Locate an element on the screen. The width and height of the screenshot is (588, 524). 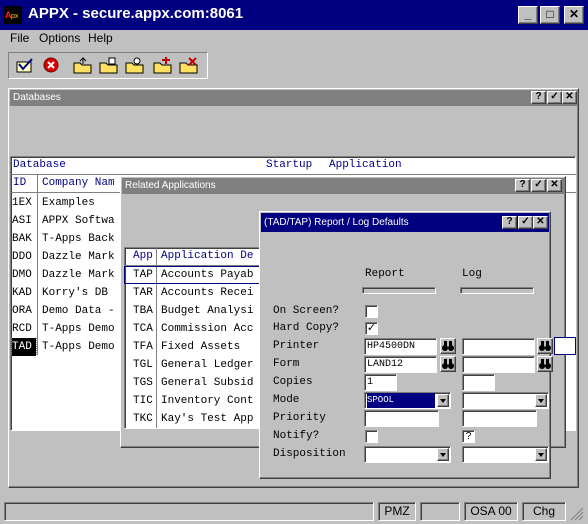
app-code-cell: TIC is located at coordinates (143, 401).